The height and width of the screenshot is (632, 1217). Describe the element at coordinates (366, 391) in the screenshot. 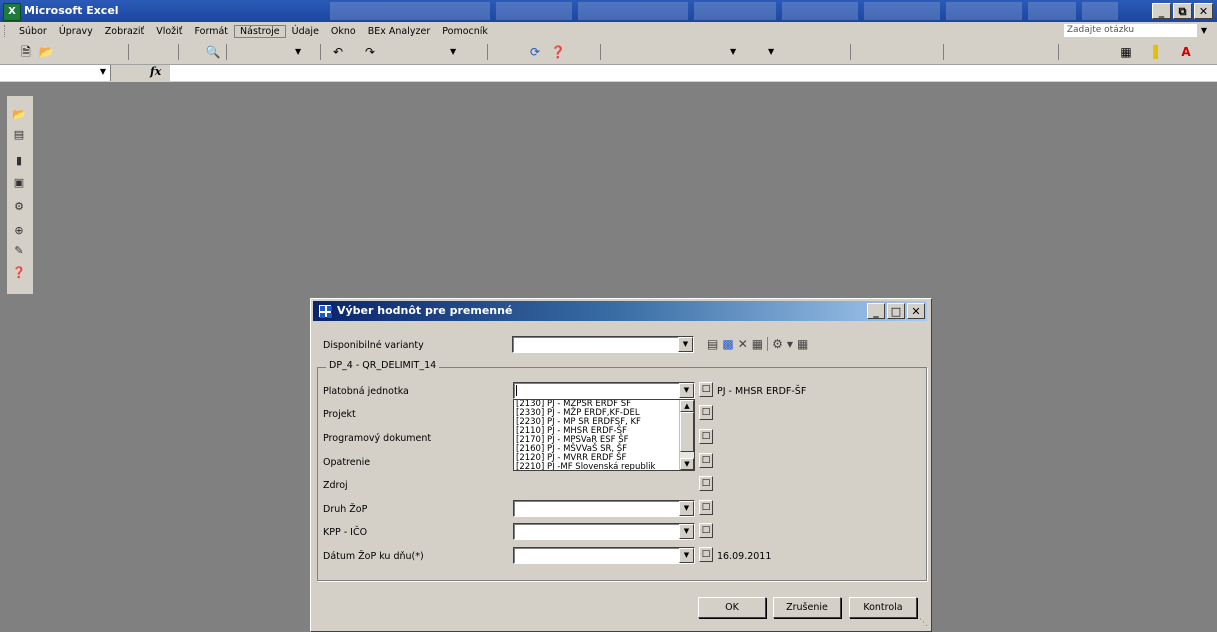

I see `field-label-payment-unit: Platobná jednotka` at that location.